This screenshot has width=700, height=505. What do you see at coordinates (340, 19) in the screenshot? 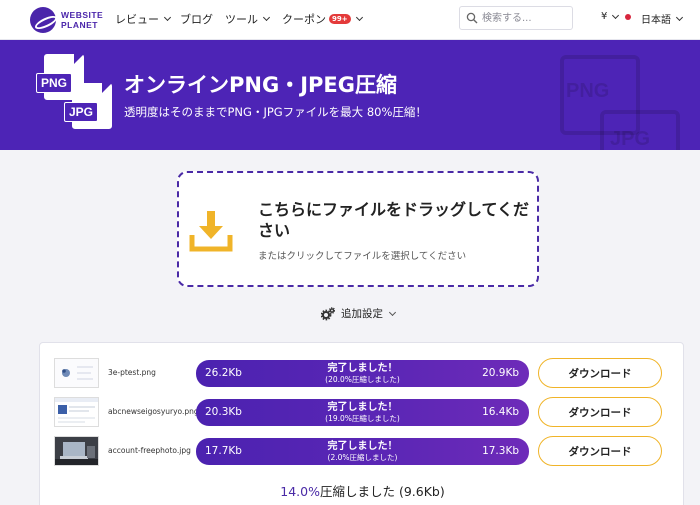
I see `coupon-count-badge: 99+` at bounding box center [340, 19].